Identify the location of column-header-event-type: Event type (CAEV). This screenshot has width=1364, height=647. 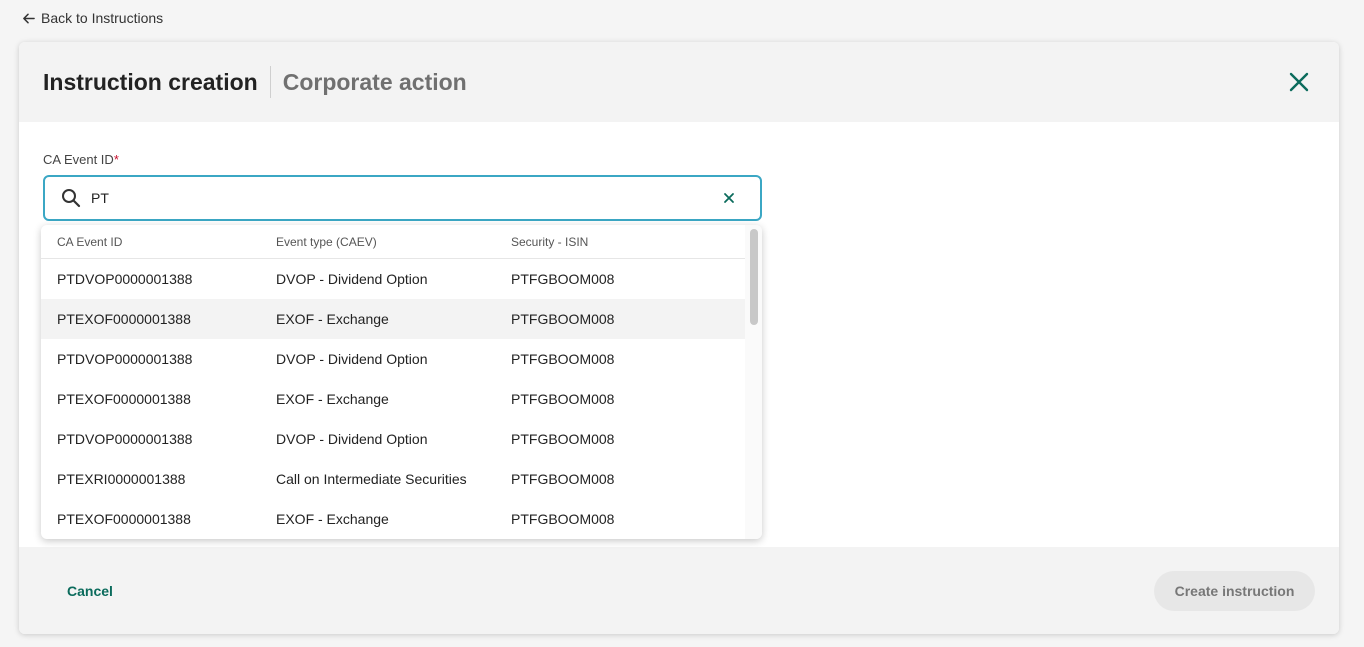
(326, 241).